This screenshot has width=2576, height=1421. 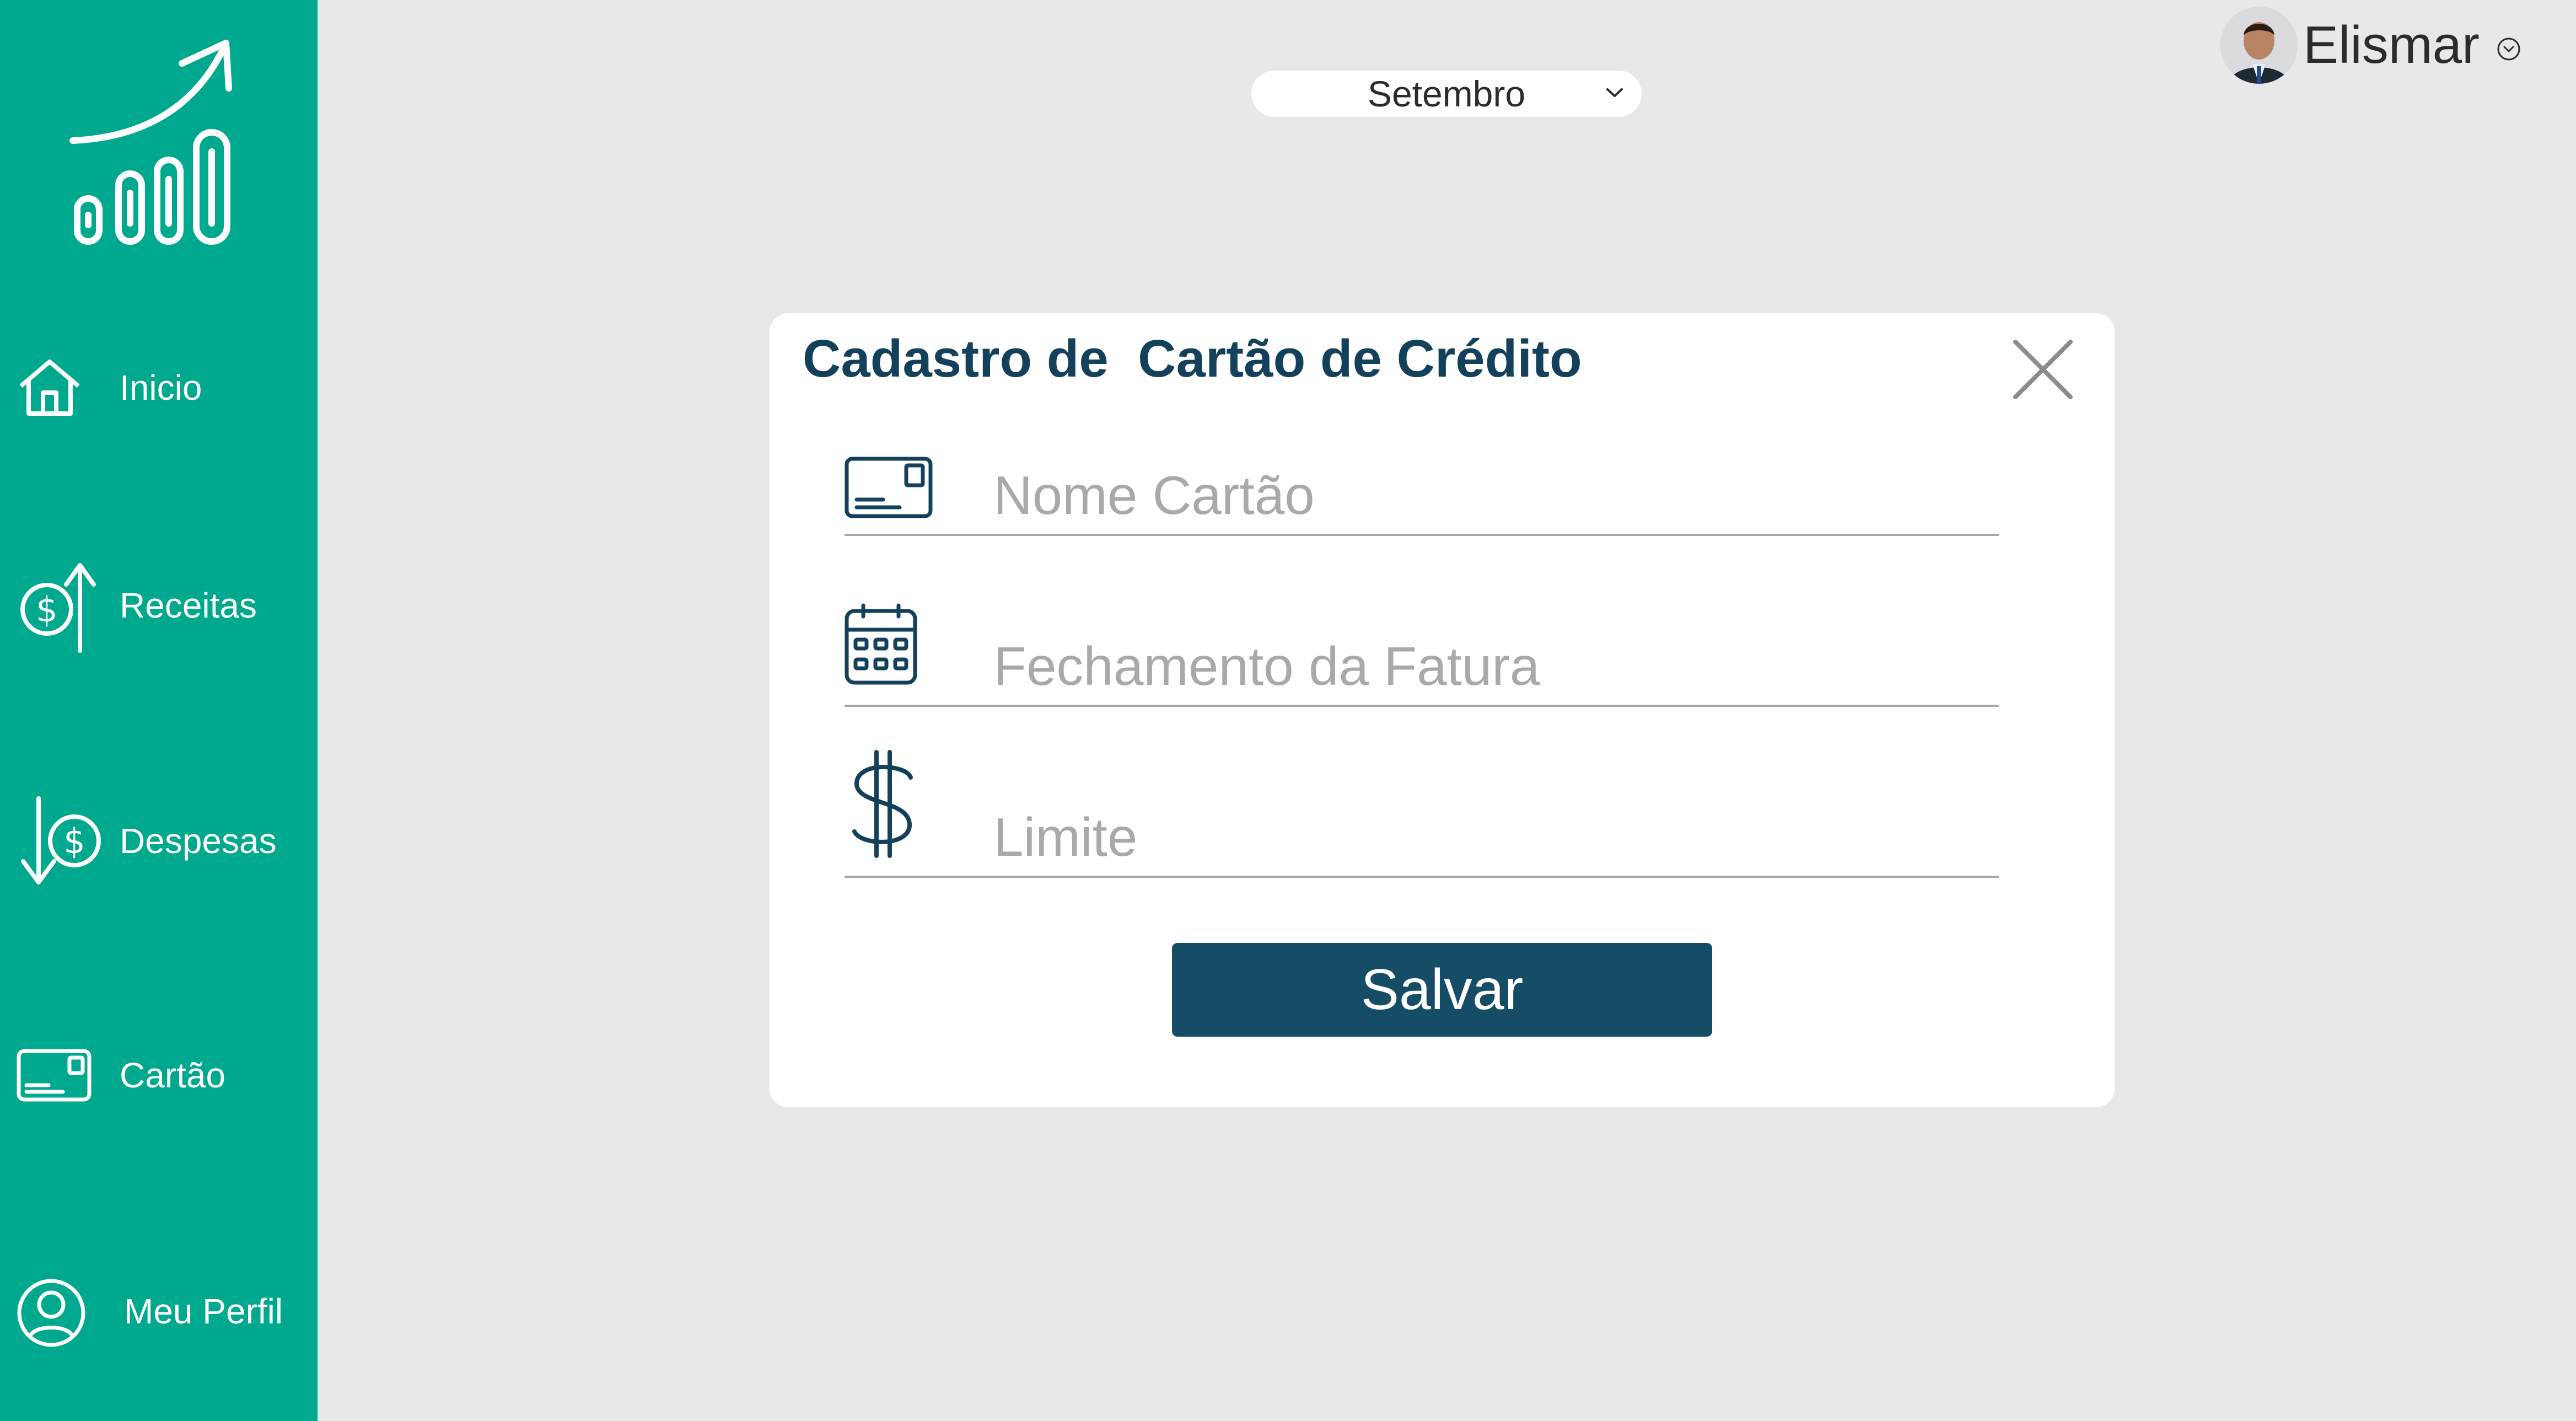 I want to click on home-icon, so click(x=50, y=389).